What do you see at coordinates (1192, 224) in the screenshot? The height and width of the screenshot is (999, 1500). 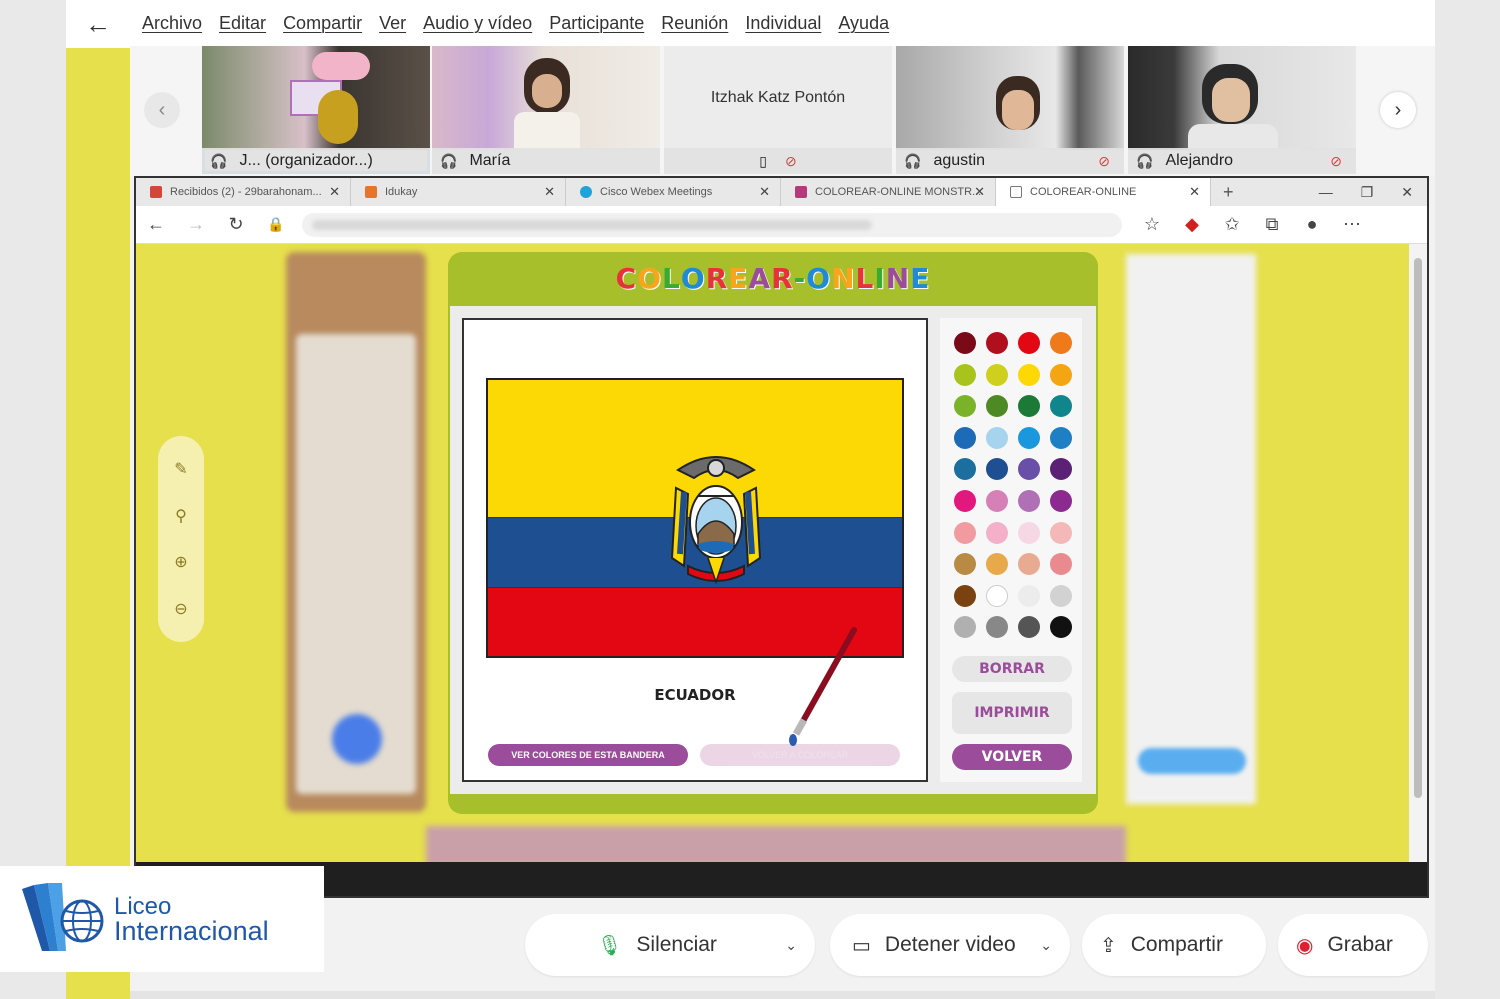 I see `extension-icon: ◆` at bounding box center [1192, 224].